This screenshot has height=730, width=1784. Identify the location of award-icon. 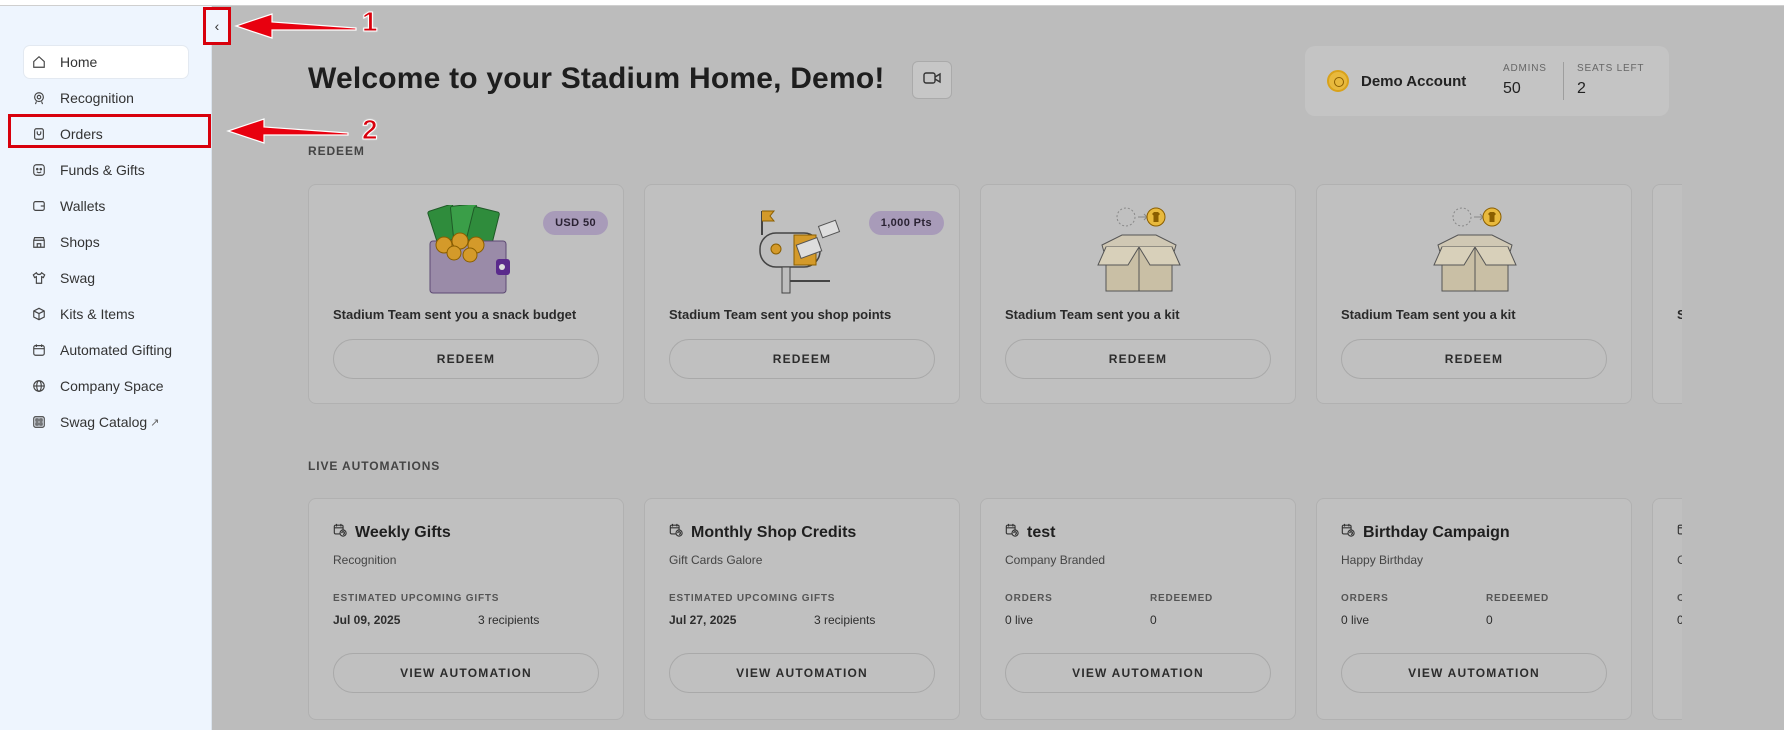
(39, 98).